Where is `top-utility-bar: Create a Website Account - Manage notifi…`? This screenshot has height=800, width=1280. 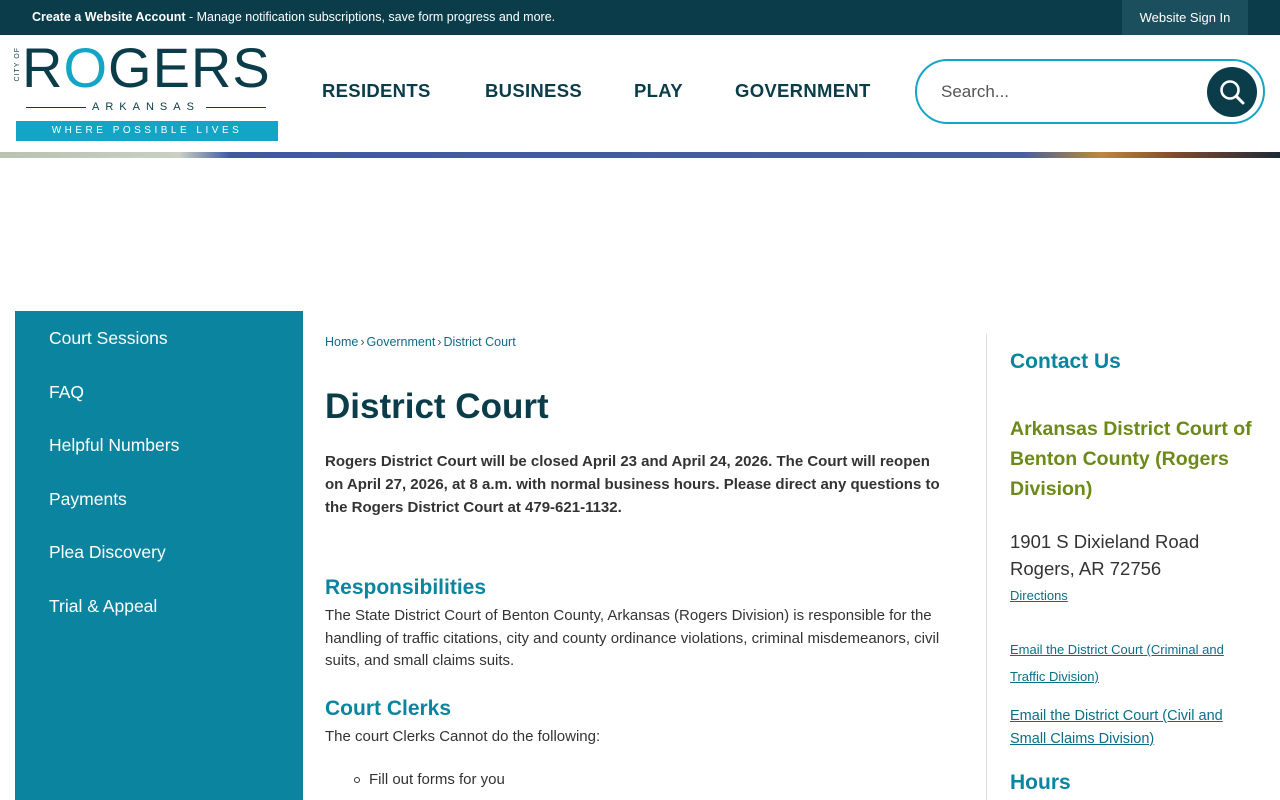
top-utility-bar: Create a Website Account - Manage notifi… is located at coordinates (640, 17).